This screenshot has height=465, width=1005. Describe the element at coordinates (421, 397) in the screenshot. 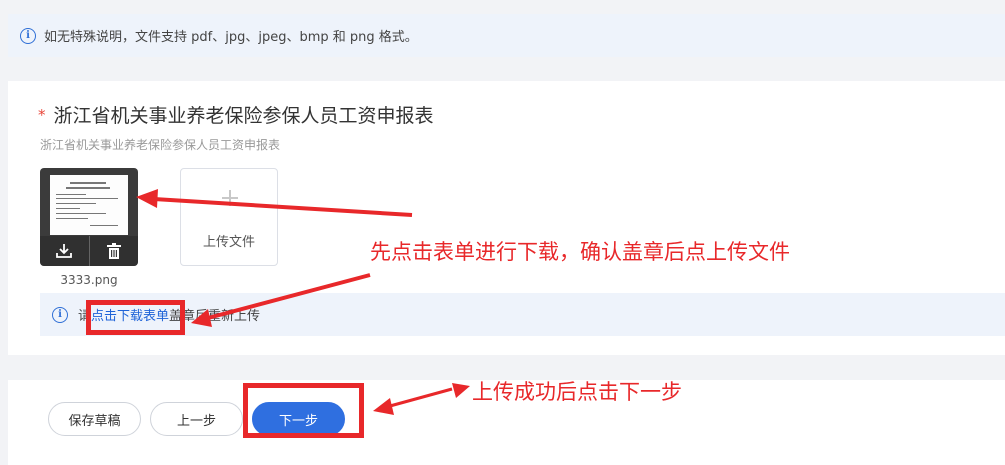

I see `arrow-to-next-button` at that location.